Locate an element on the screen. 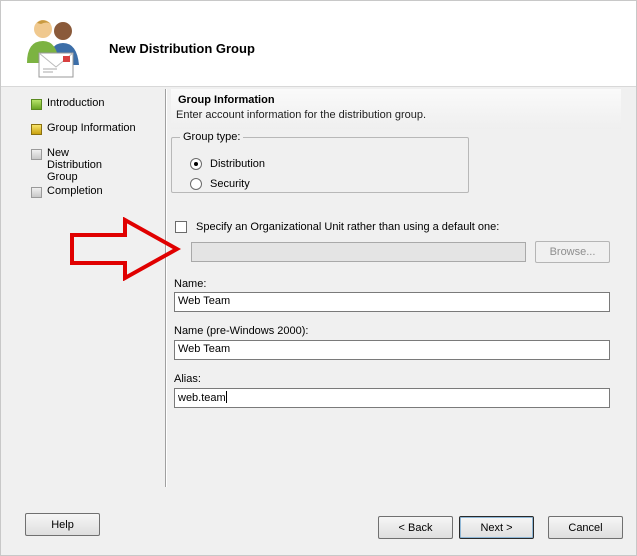  step-new-distribution-group: New Distribution Group is located at coordinates (76, 165).